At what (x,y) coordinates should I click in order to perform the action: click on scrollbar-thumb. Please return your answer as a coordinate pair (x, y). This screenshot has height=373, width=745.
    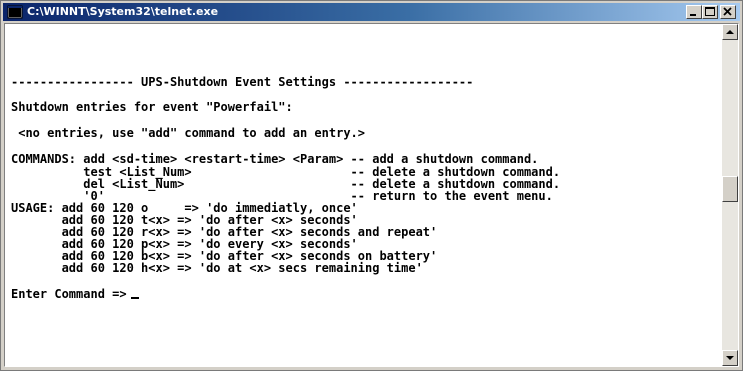
    Looking at the image, I should click on (730, 189).